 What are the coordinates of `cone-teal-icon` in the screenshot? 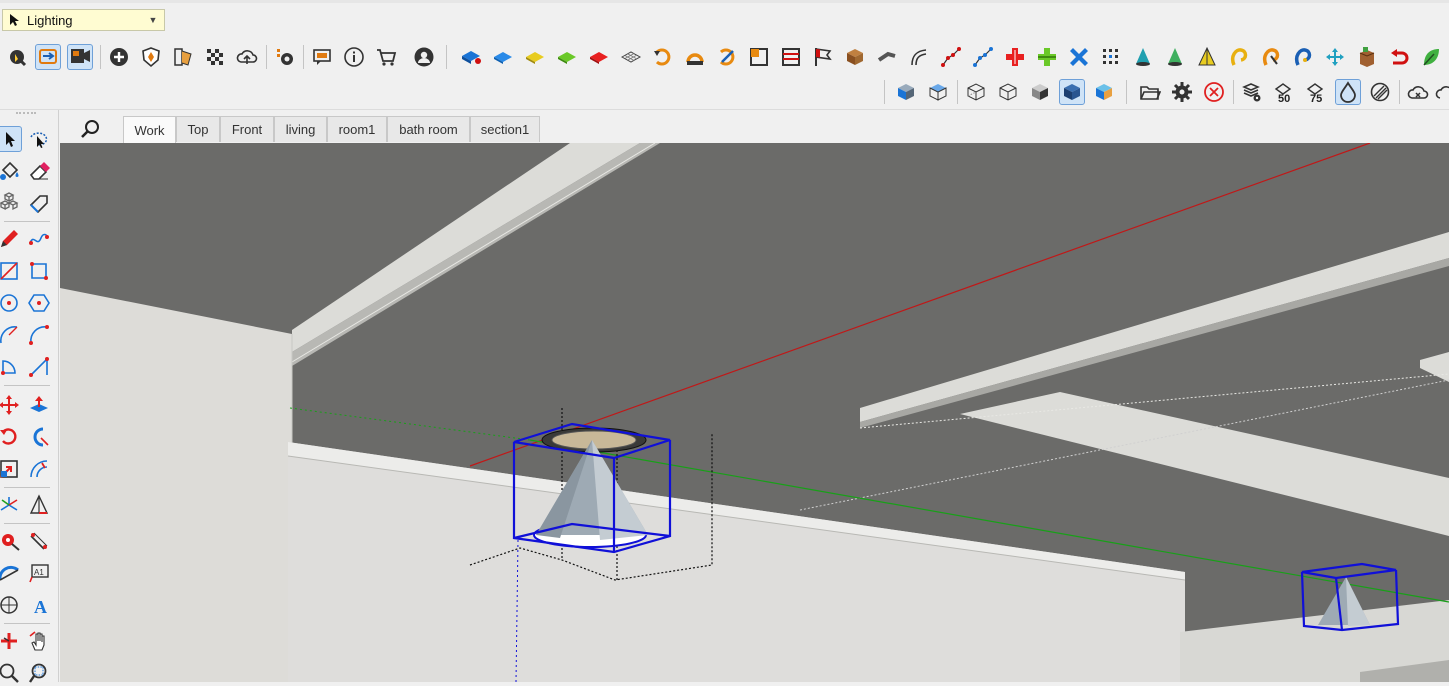 It's located at (1143, 57).